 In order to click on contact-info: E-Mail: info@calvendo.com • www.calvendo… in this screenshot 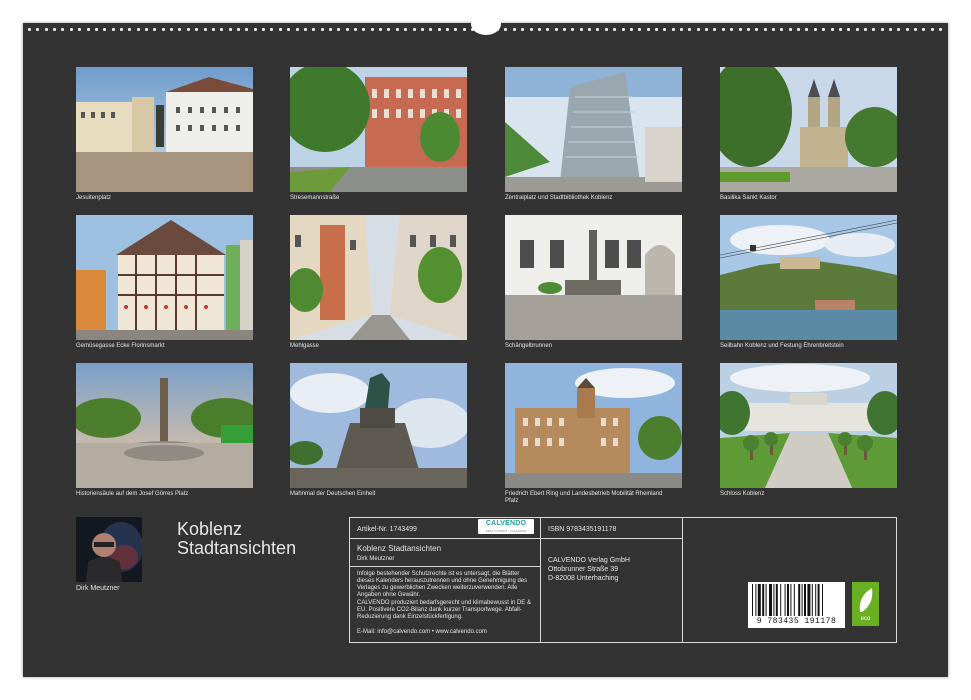, I will do `click(422, 632)`.